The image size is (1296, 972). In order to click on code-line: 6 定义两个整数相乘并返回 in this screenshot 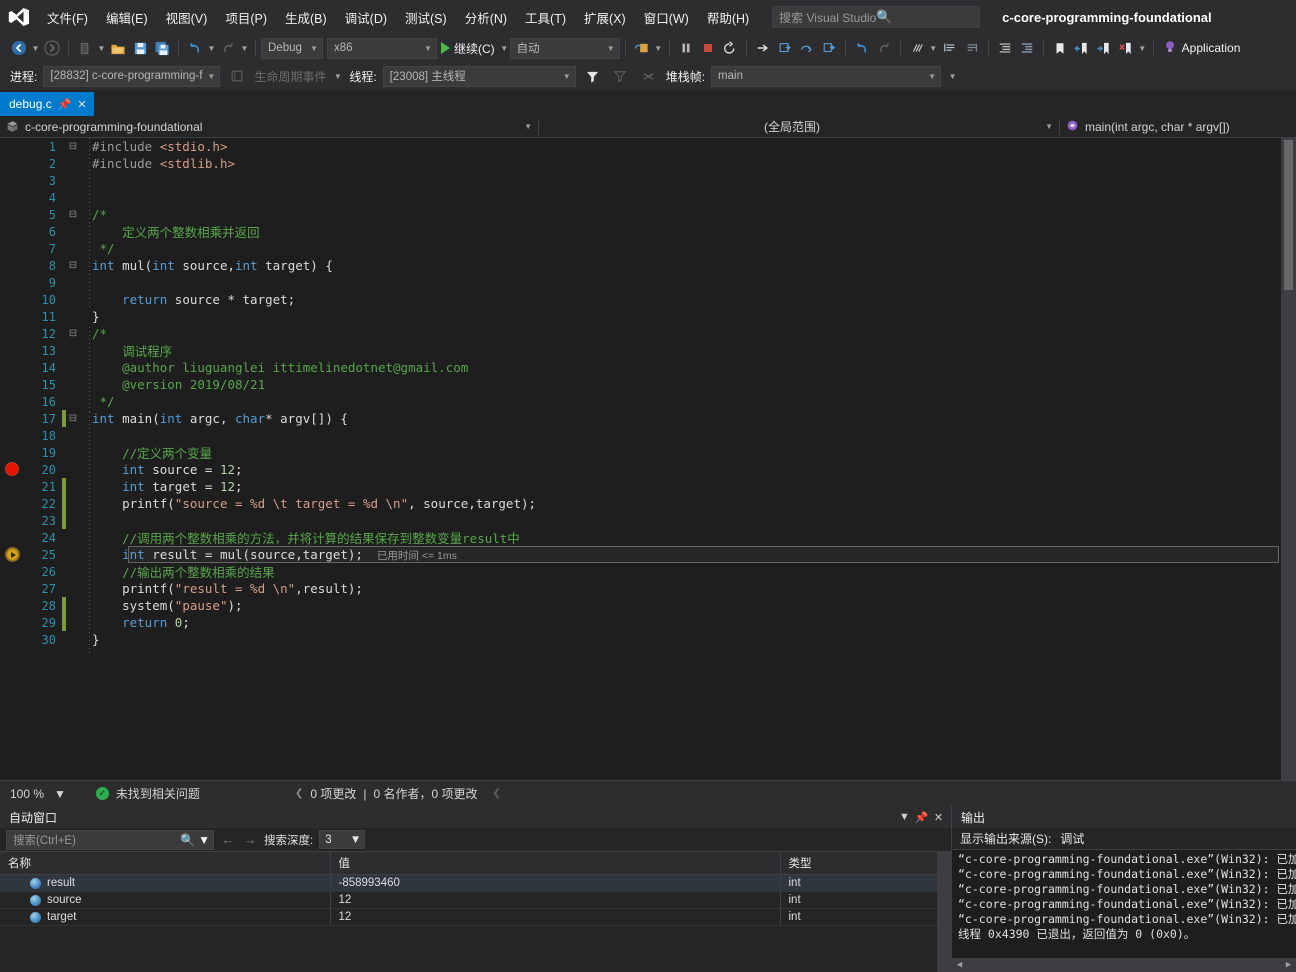, I will do `click(654, 232)`.